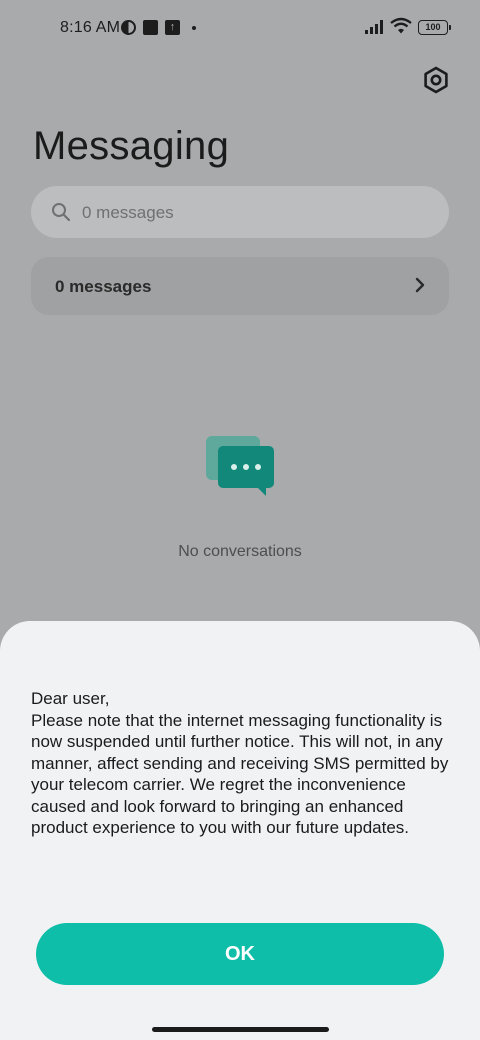 This screenshot has height=1040, width=480. I want to click on page-title: Messaging, so click(131, 146).